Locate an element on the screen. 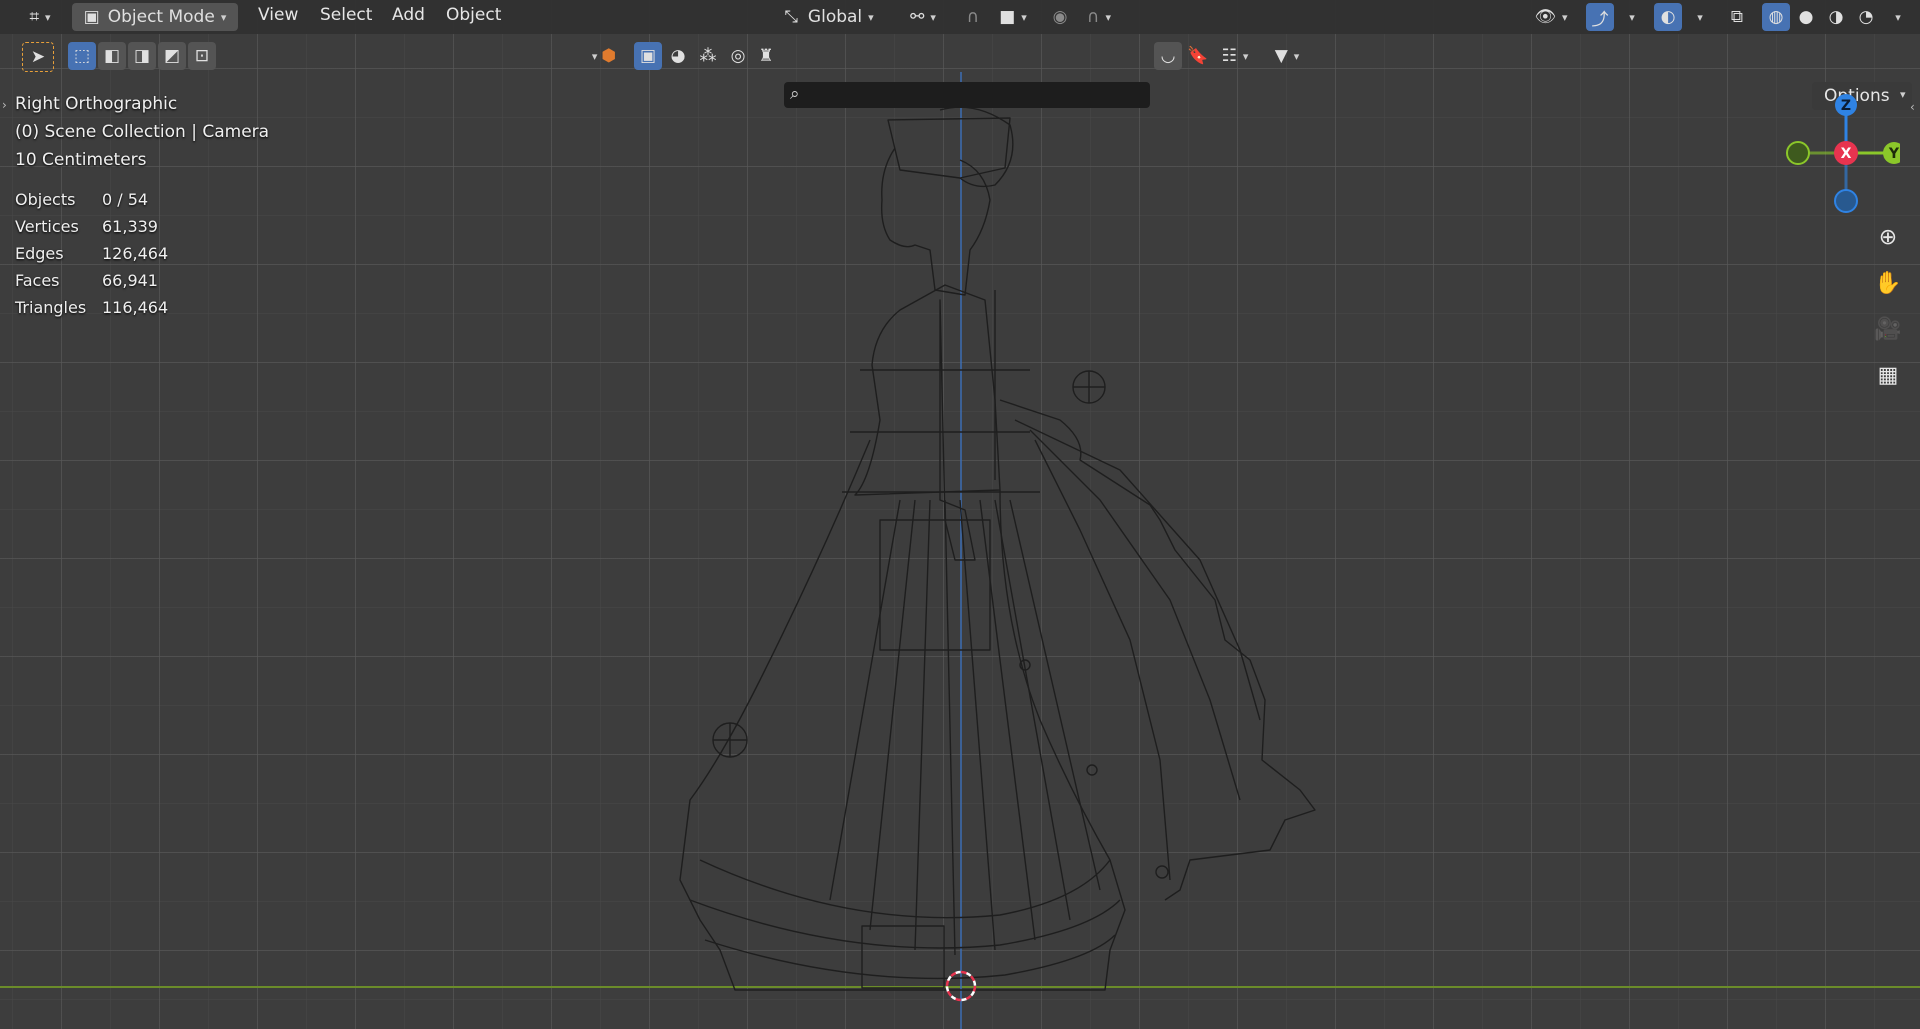 The height and width of the screenshot is (1029, 1920). menu-select: Select is located at coordinates (346, 15).